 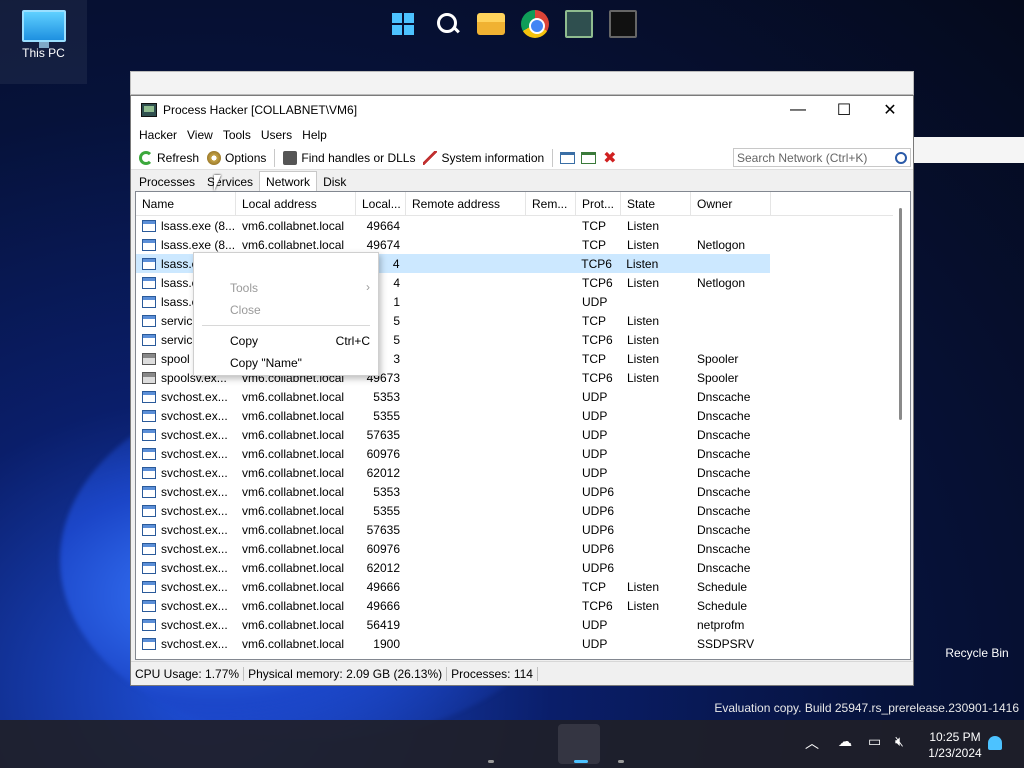 What do you see at coordinates (731, 203) in the screenshot?
I see `column-header-owner: Owner` at bounding box center [731, 203].